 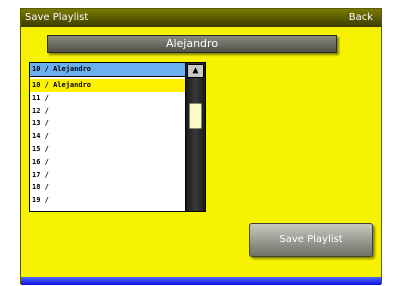 I want to click on window-title: Save Playlist, so click(x=57, y=17).